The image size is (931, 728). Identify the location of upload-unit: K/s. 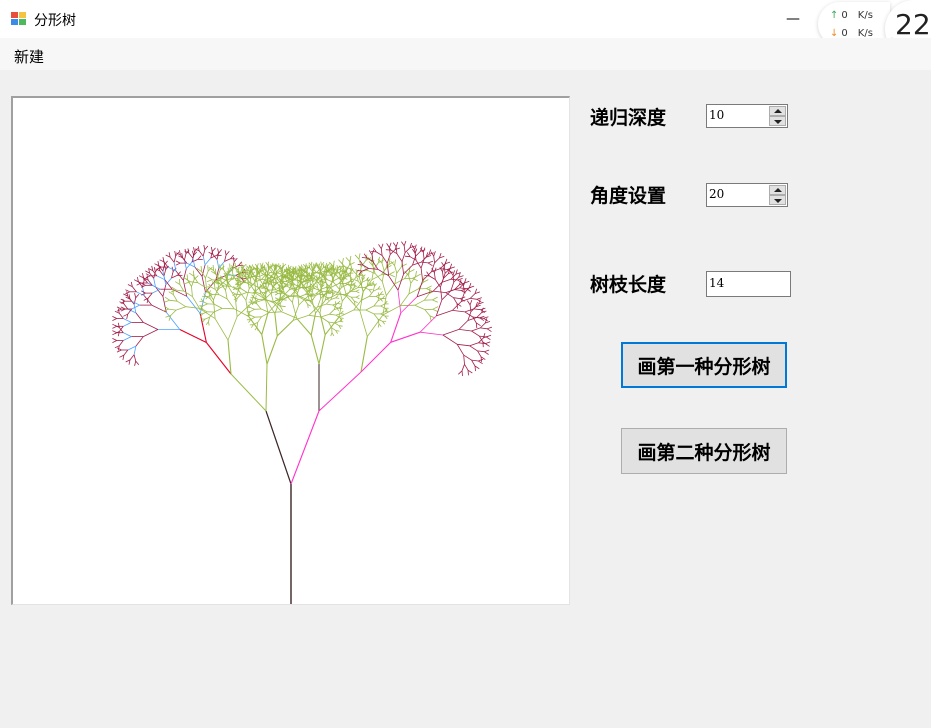
(865, 15).